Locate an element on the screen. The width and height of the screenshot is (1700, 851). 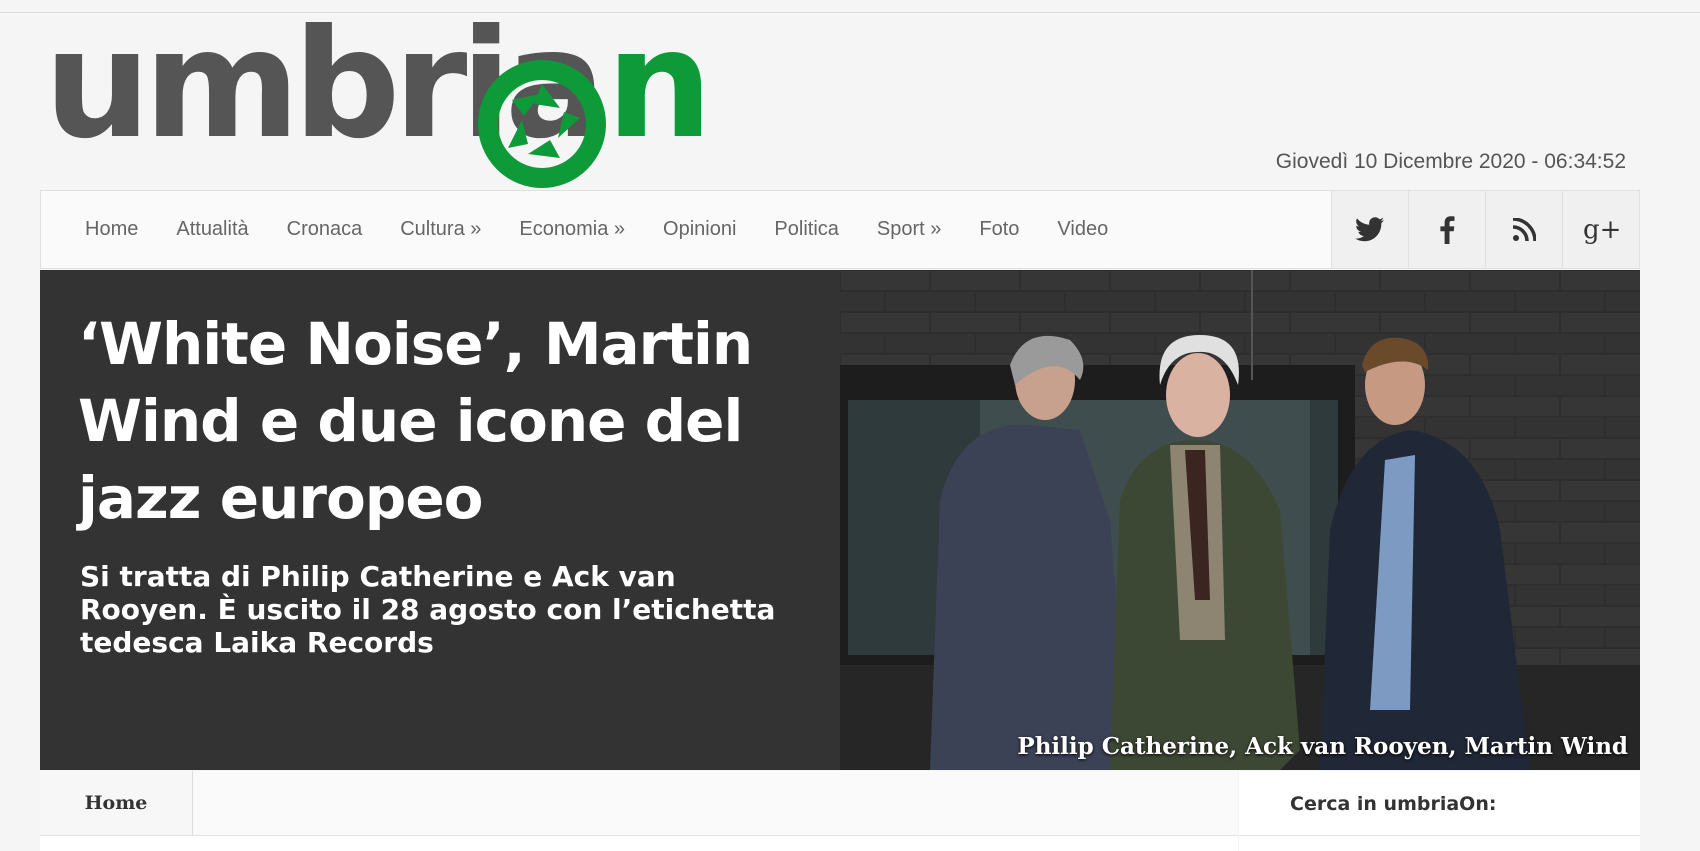
breadcrumb-home: Home is located at coordinates (116, 803).